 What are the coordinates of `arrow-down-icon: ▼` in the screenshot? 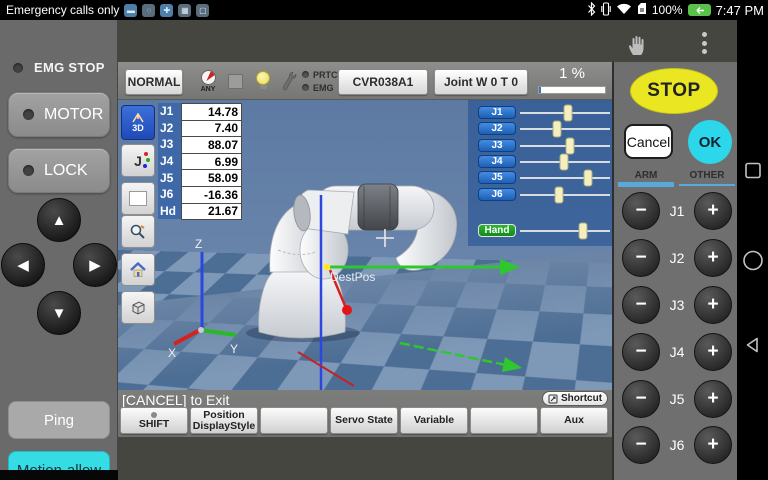 It's located at (59, 313).